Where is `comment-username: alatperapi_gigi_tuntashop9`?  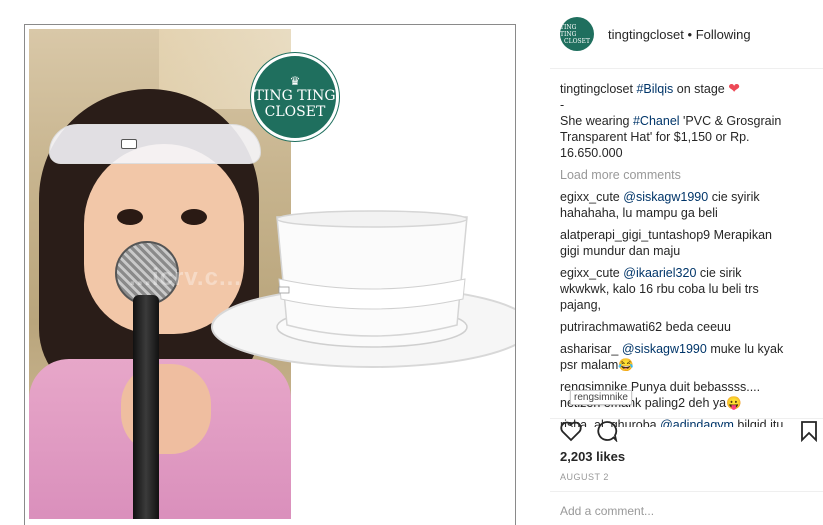 comment-username: alatperapi_gigi_tuntashop9 is located at coordinates (635, 235).